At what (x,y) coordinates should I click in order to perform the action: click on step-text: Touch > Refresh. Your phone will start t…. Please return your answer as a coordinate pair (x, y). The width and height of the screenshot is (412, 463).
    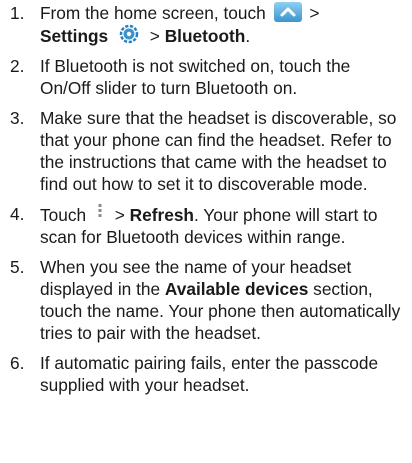
    Looking at the image, I should click on (209, 225).